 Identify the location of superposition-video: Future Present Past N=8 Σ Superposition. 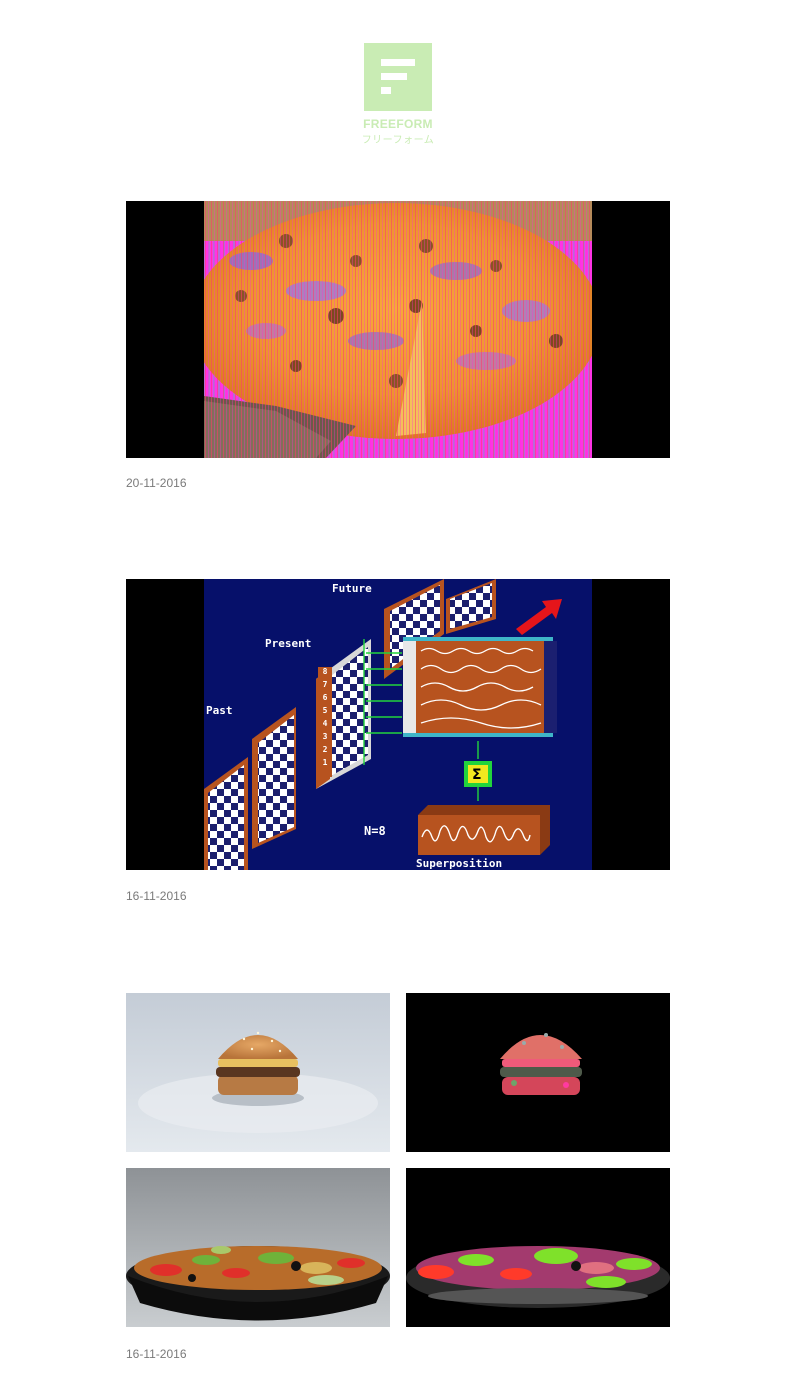
(398, 724).